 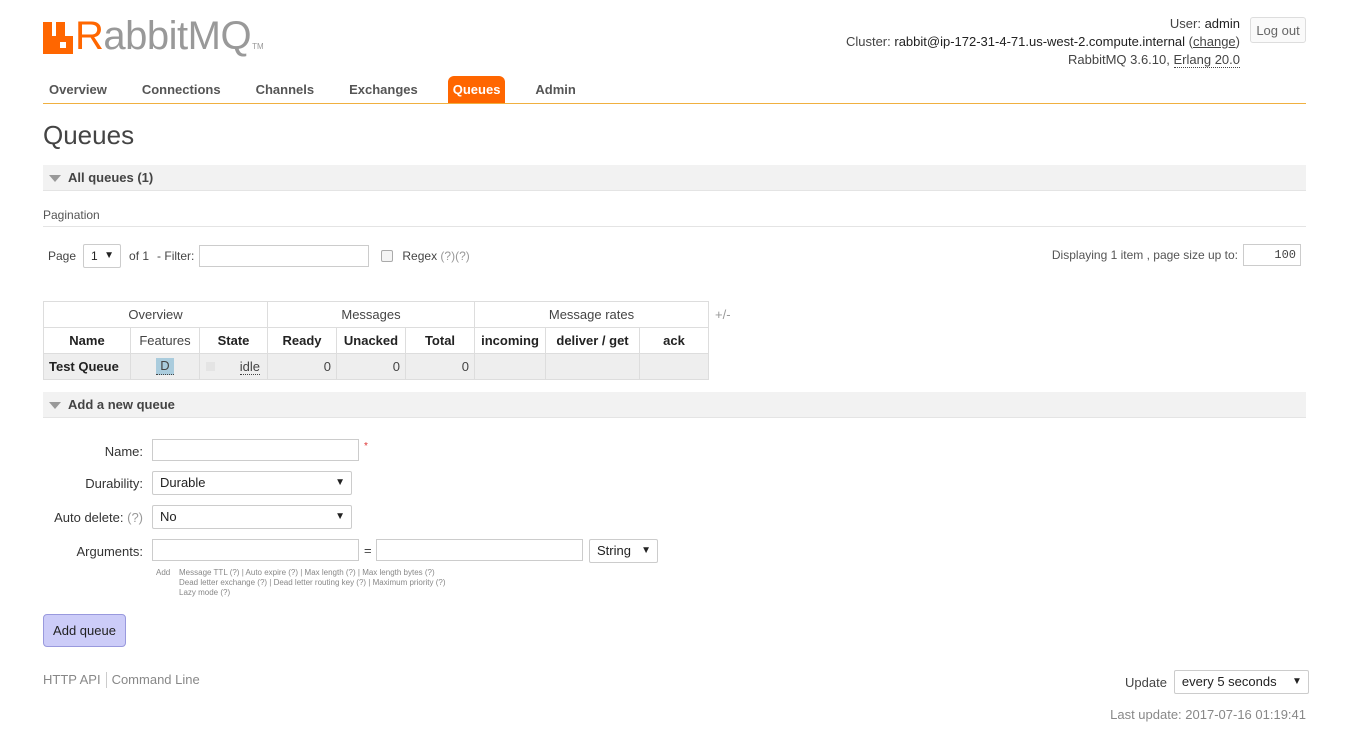 I want to click on queue-name-input, so click(x=255, y=450).